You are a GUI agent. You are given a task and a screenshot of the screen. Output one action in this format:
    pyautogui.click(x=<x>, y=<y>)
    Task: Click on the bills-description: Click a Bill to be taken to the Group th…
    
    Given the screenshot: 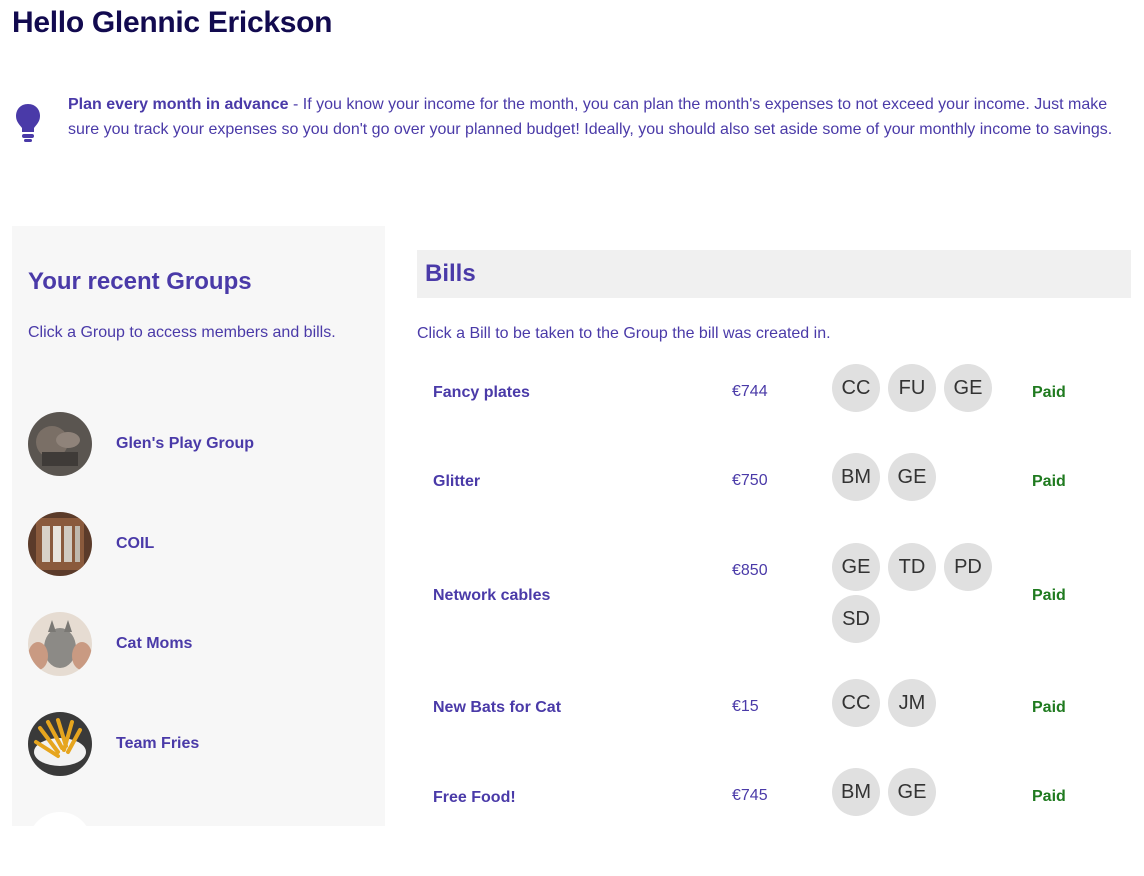 What is the action you would take?
    pyautogui.click(x=624, y=333)
    